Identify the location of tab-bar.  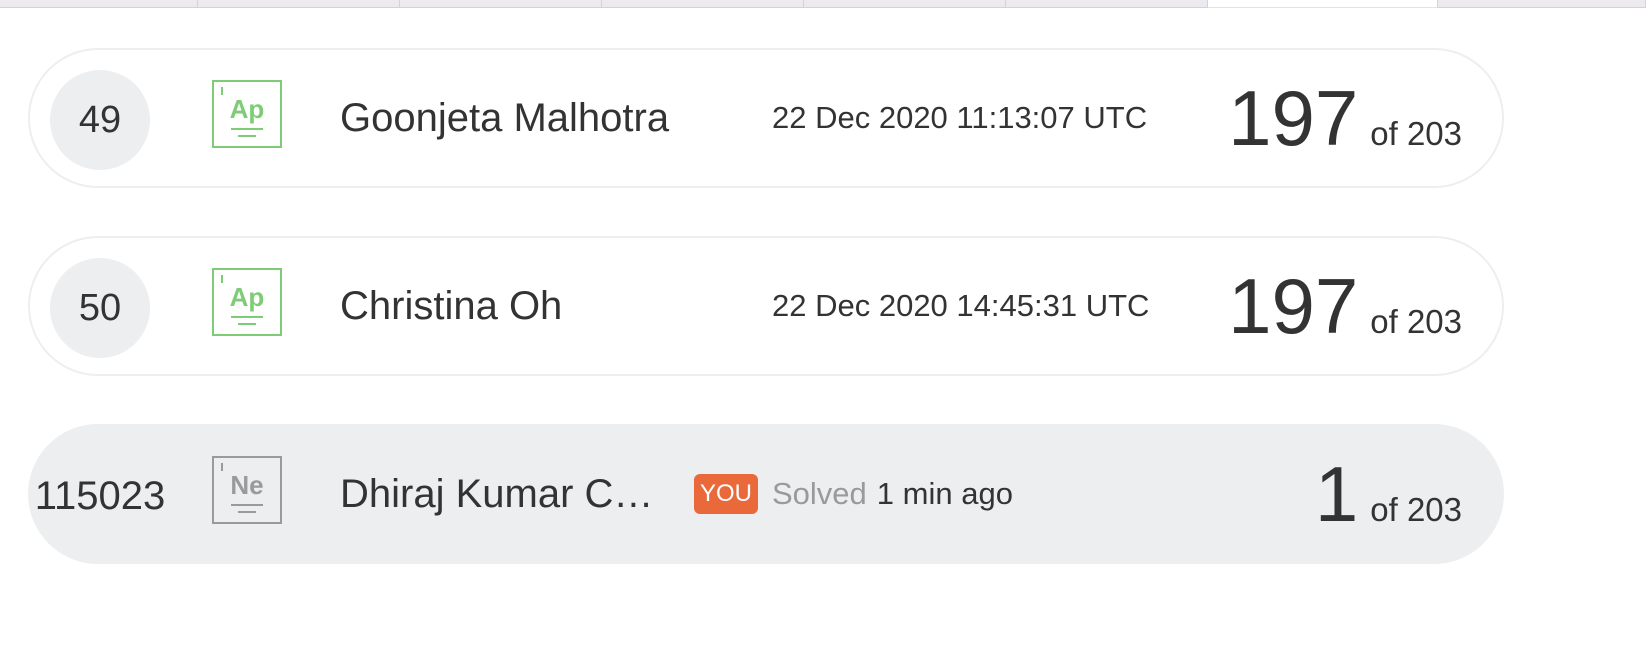
(823, 4).